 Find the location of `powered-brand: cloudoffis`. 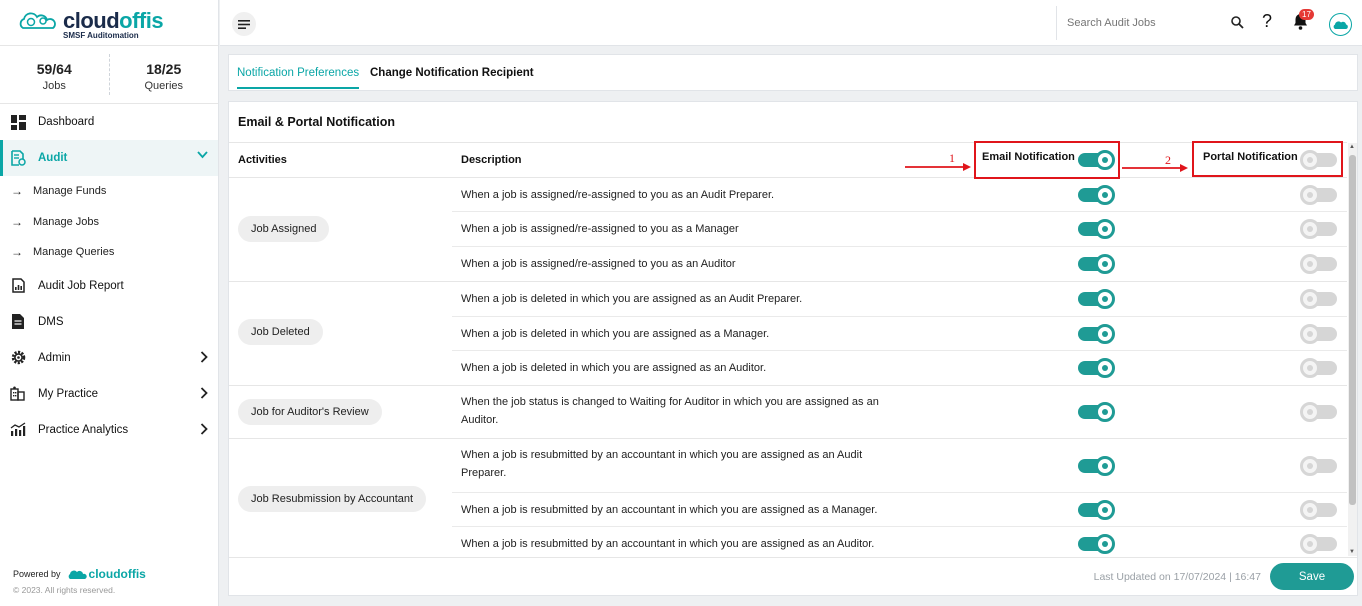

powered-brand: cloudoffis is located at coordinates (117, 574).